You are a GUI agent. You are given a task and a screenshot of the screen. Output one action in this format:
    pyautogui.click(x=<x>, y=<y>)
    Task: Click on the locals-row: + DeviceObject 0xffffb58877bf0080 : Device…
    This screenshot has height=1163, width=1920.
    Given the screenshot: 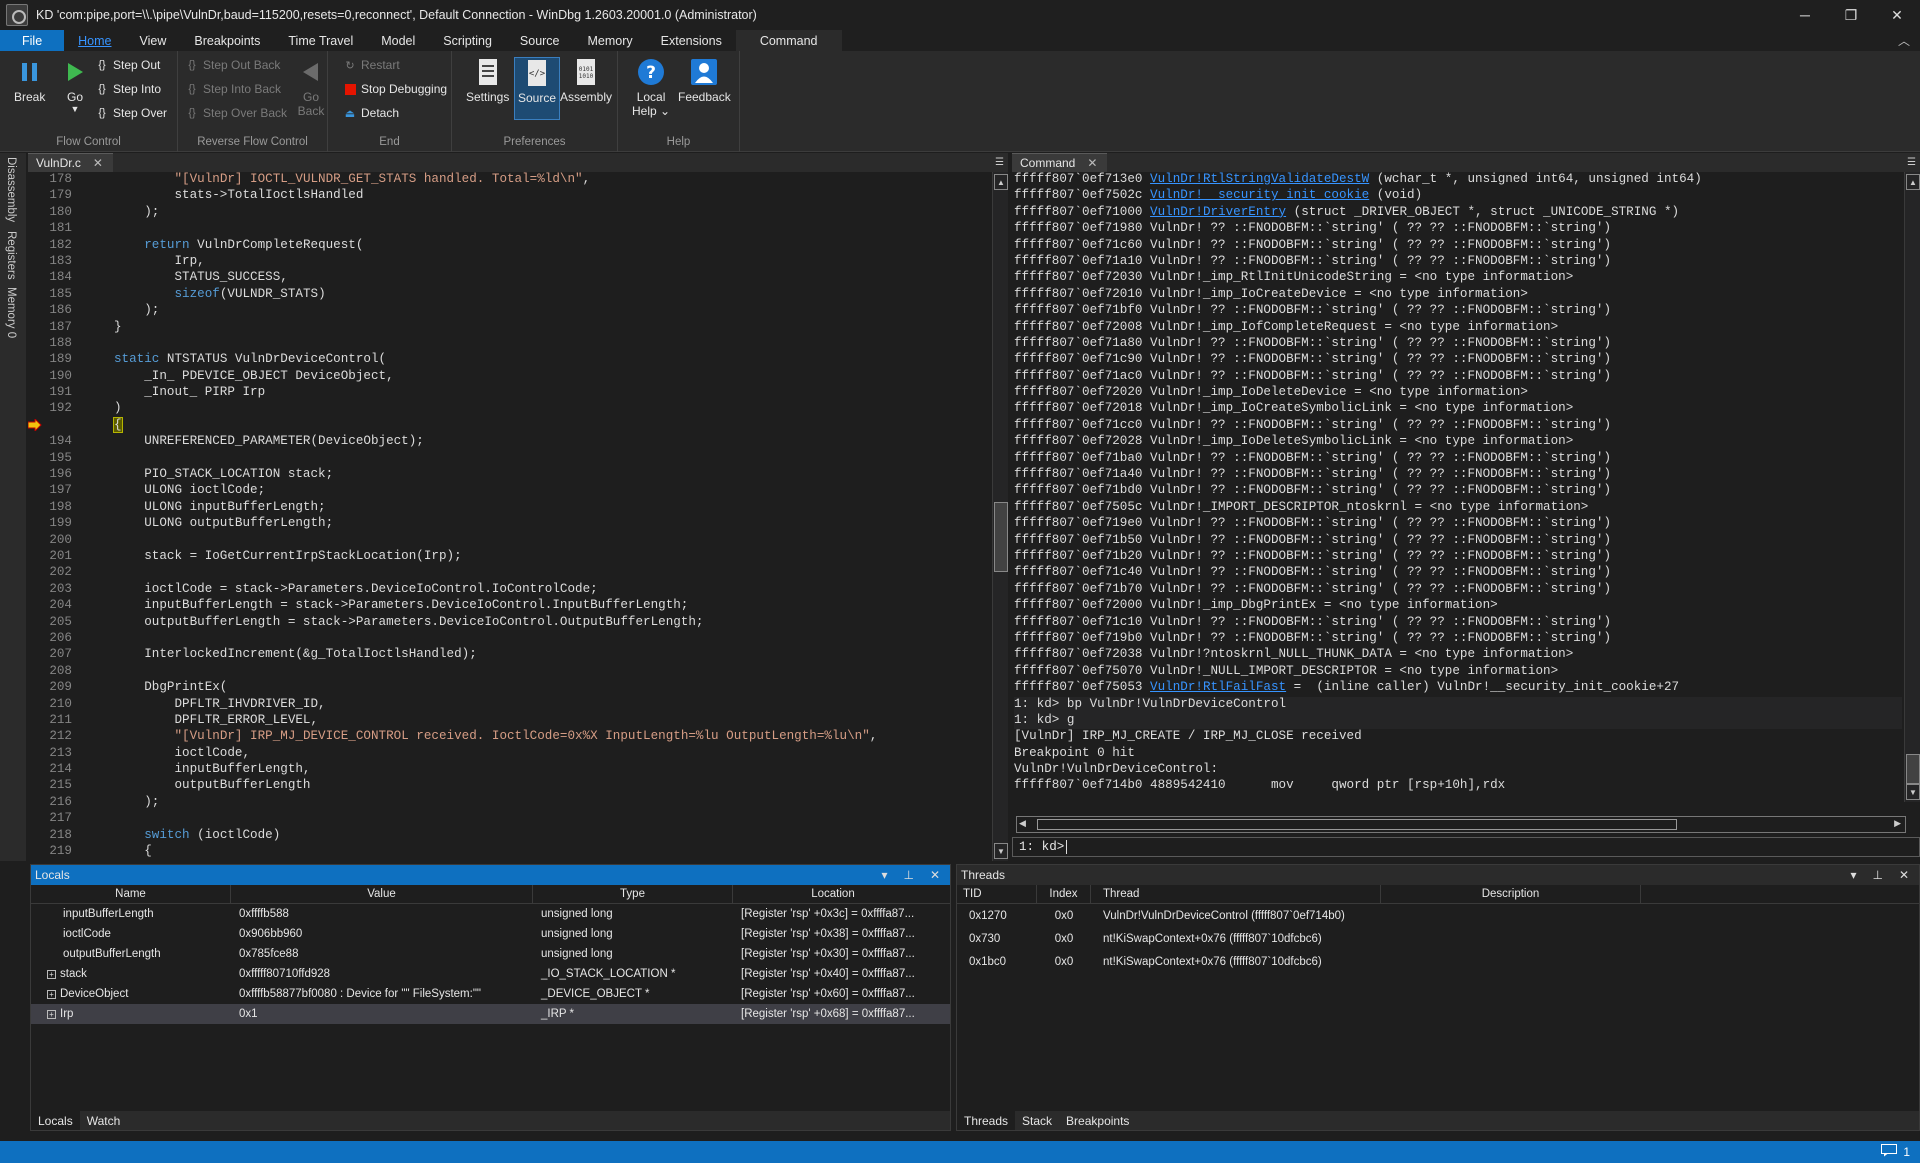 What is the action you would take?
    pyautogui.click(x=490, y=994)
    